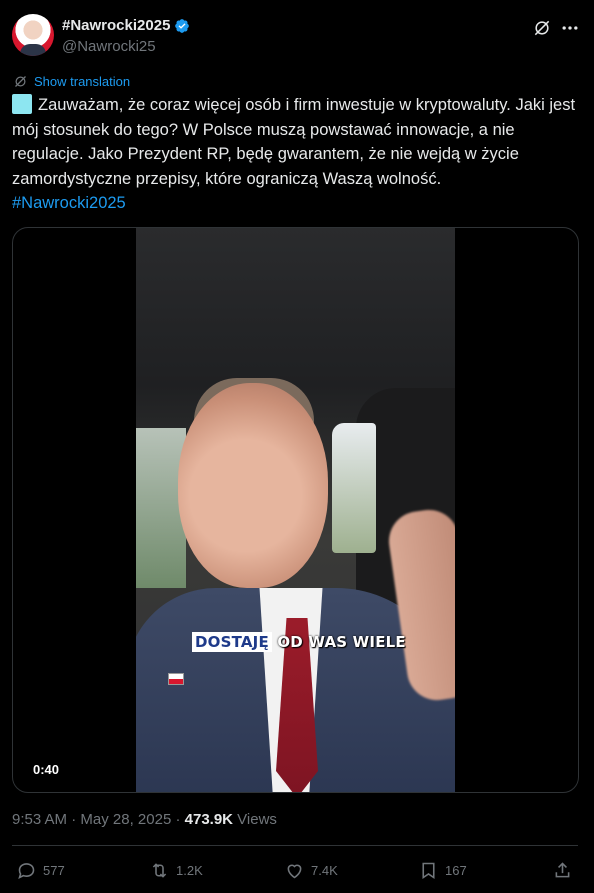  Describe the element at coordinates (354, 488) in the screenshot. I see `car-window-right` at that location.